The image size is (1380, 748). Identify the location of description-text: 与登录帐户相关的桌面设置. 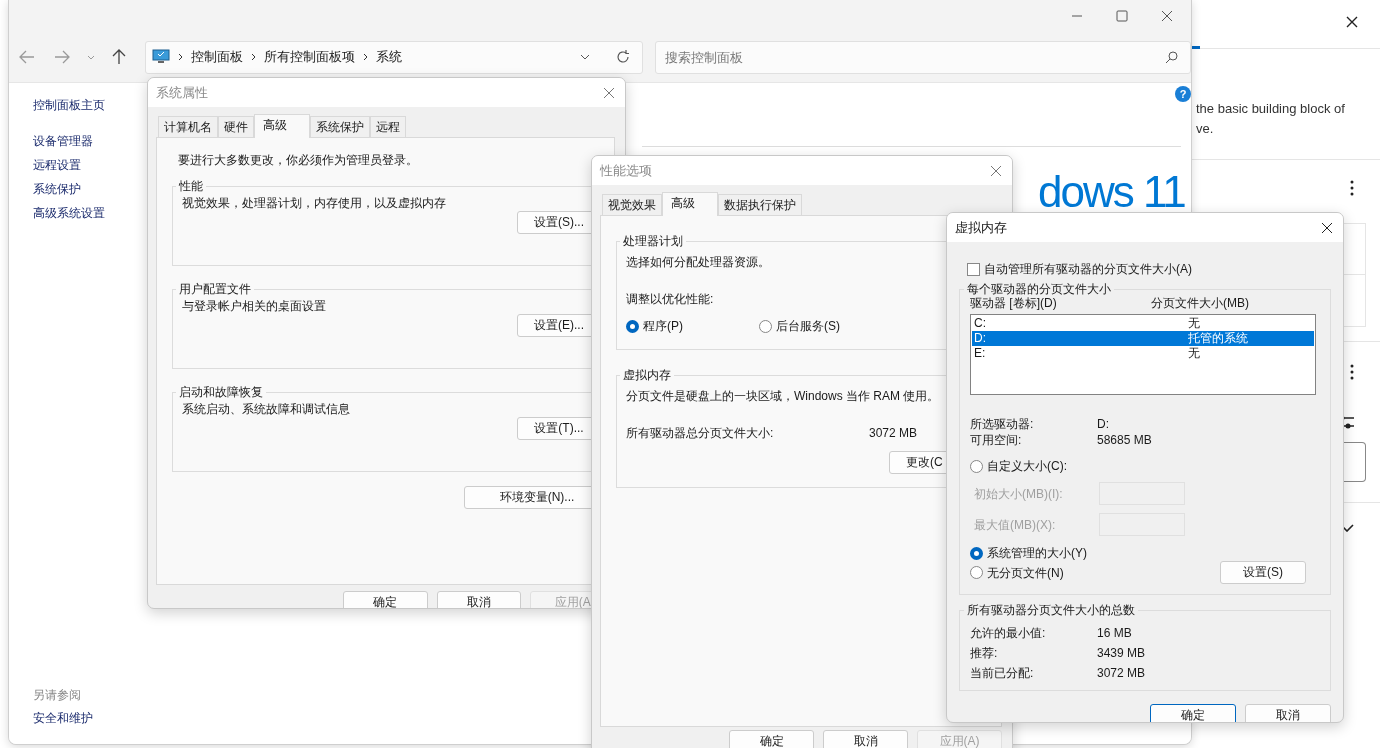
(254, 306).